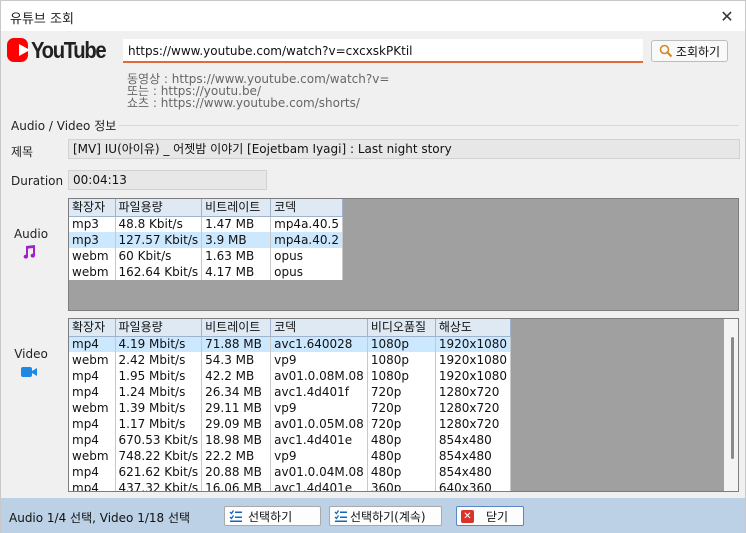  What do you see at coordinates (473, 328) in the screenshot?
I see `video-column-header: 해상도` at bounding box center [473, 328].